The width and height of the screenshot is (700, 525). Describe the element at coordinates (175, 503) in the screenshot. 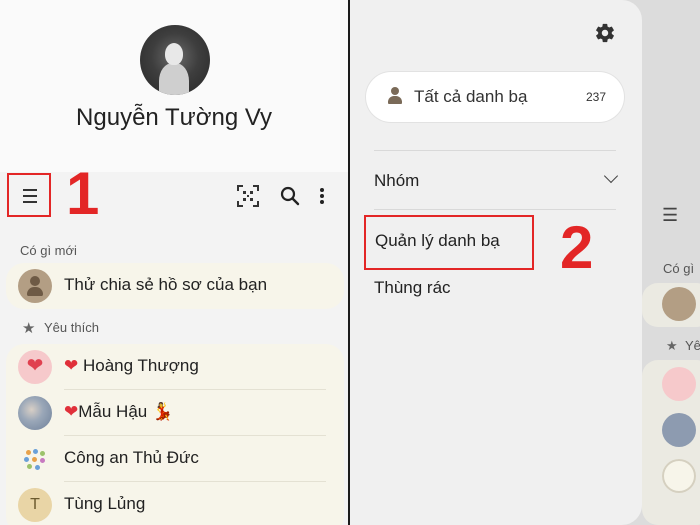

I see `contact-row: T Tùng Lủng` at that location.